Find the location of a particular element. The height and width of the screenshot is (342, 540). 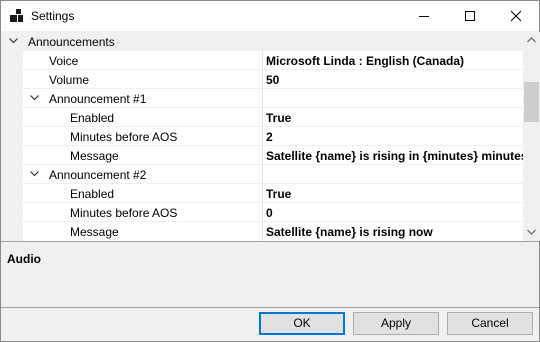

grid-subcategory-row: Announcement #2 is located at coordinates (262, 174).